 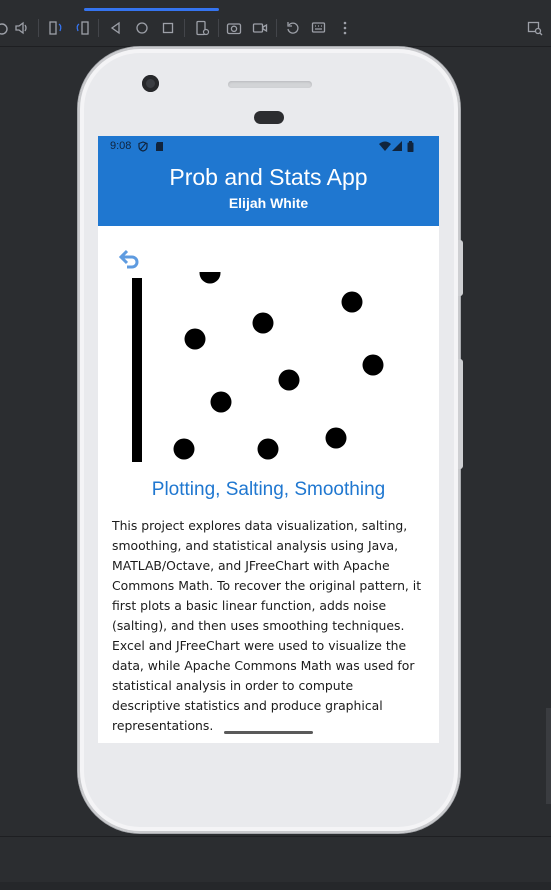 What do you see at coordinates (121, 146) in the screenshot?
I see `status-time: 9:08` at bounding box center [121, 146].